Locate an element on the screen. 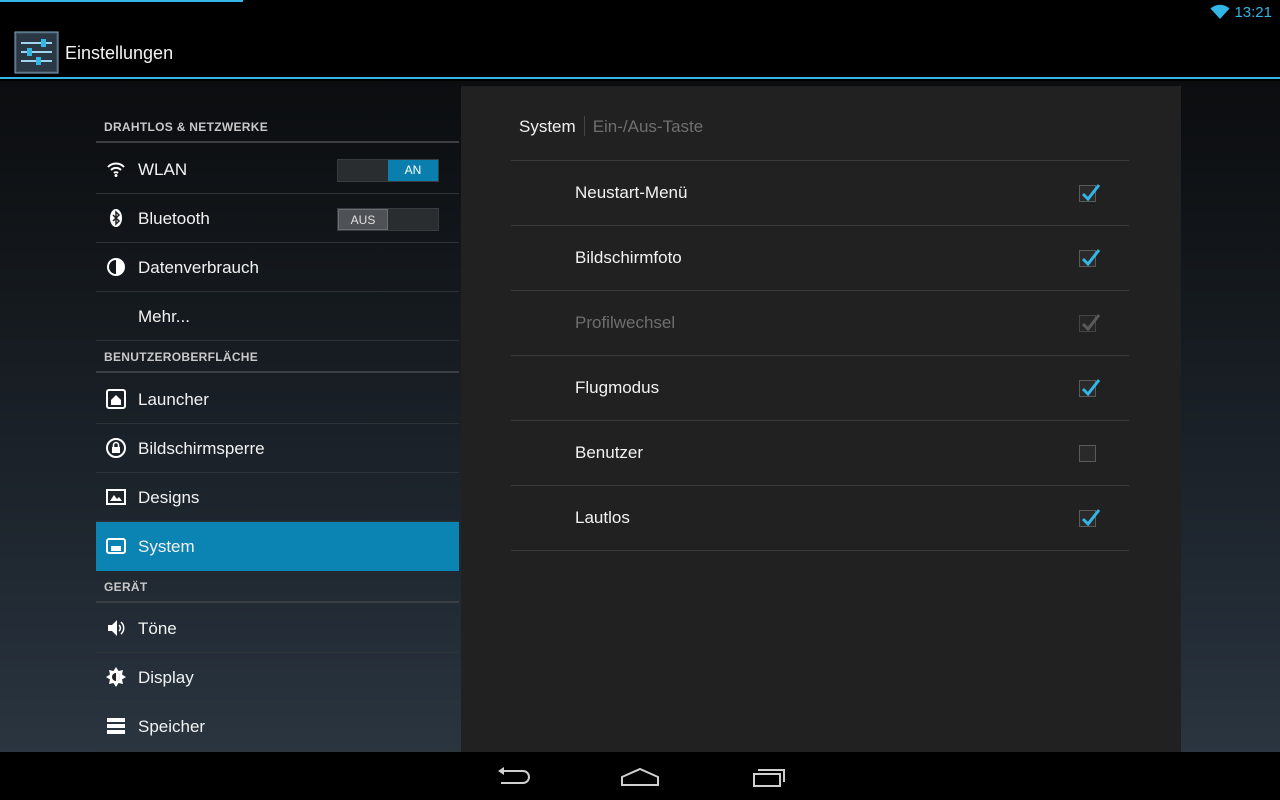  storage-icon is located at coordinates (116, 726).